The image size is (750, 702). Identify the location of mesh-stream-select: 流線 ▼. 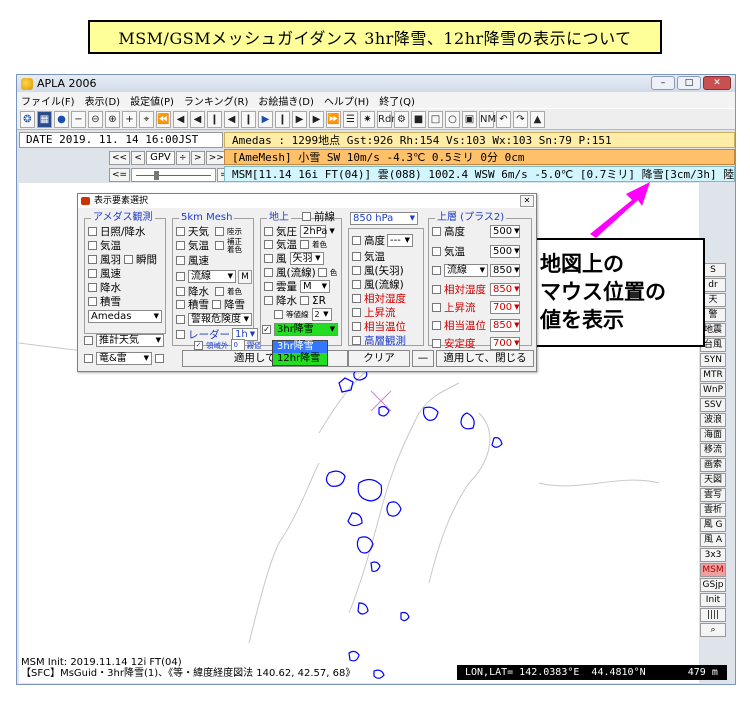
(212, 276).